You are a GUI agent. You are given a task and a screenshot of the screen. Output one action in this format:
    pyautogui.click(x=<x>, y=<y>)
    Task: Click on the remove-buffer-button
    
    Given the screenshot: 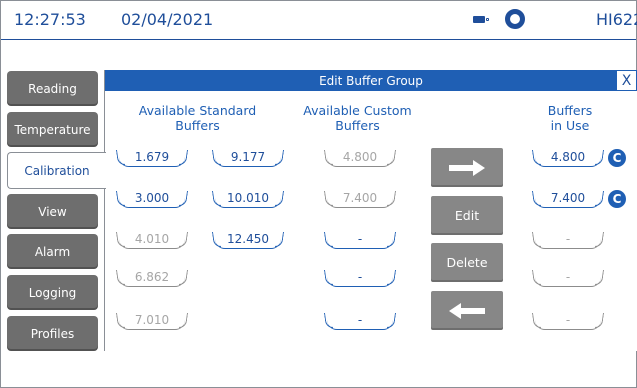 What is the action you would take?
    pyautogui.click(x=467, y=310)
    